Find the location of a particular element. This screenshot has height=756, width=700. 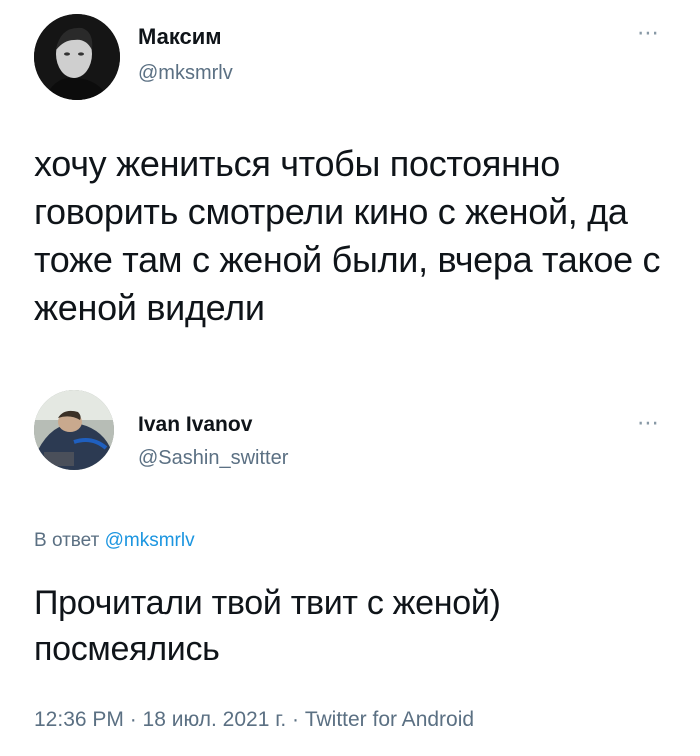

replying-to-mention: @mksmrlv is located at coordinates (150, 540).